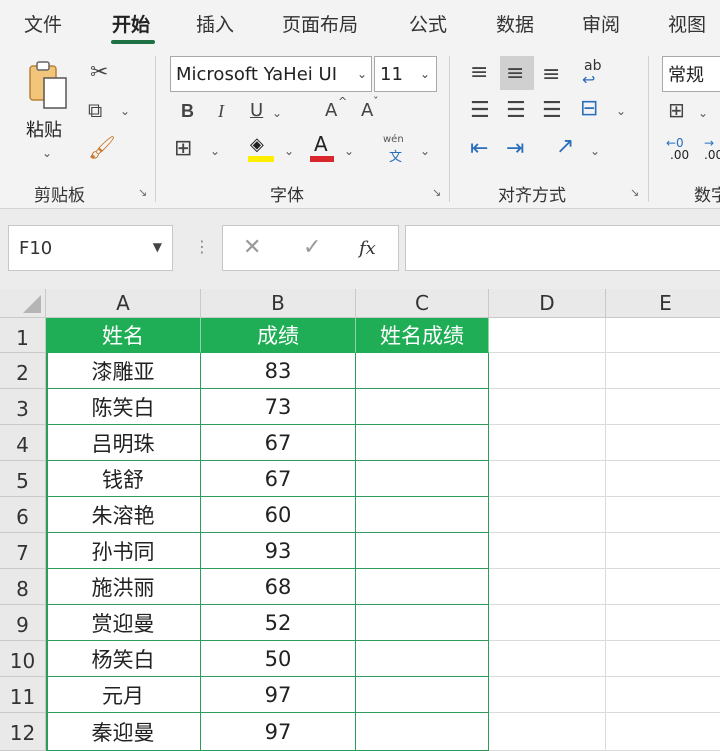 Image resolution: width=720 pixels, height=751 pixels. What do you see at coordinates (142, 192) in the screenshot?
I see `clipboard-launcher-icon: ↘` at bounding box center [142, 192].